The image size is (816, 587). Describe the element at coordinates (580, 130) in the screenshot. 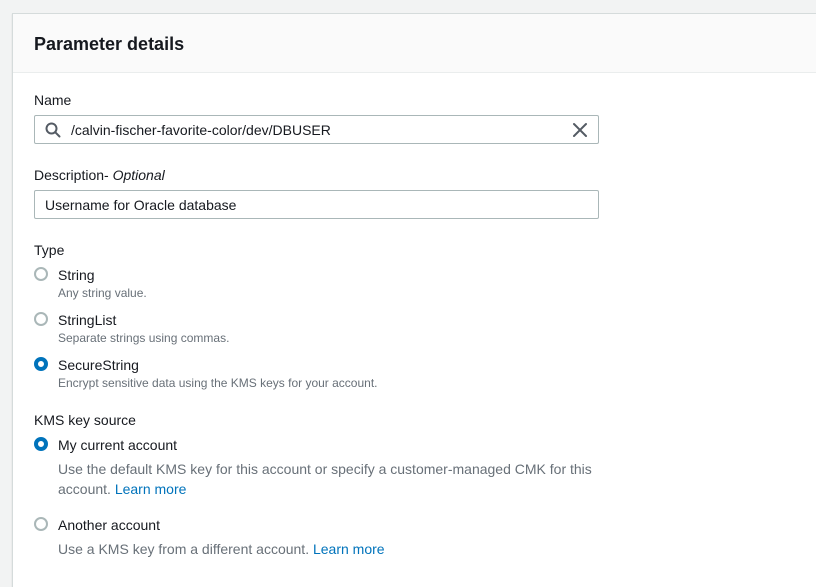

I see `close-icon` at that location.